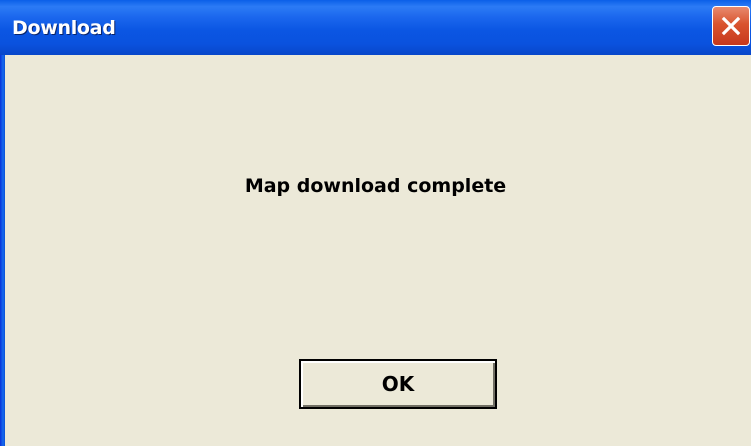 This screenshot has width=751, height=446. Describe the element at coordinates (375, 186) in the screenshot. I see `dialog-message: Map download complete` at that location.